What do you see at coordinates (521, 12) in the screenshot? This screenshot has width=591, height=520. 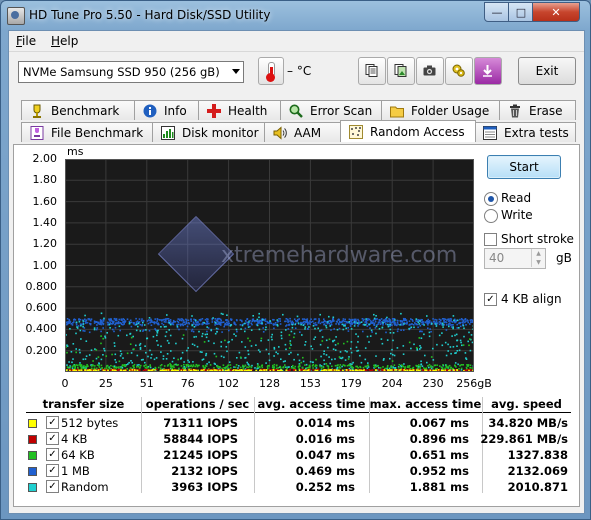 I see `maximize-button: □` at bounding box center [521, 12].